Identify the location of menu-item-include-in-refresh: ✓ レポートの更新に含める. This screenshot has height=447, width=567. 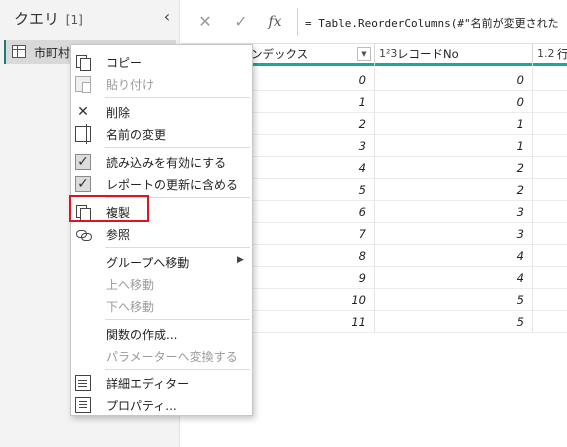
(161, 184).